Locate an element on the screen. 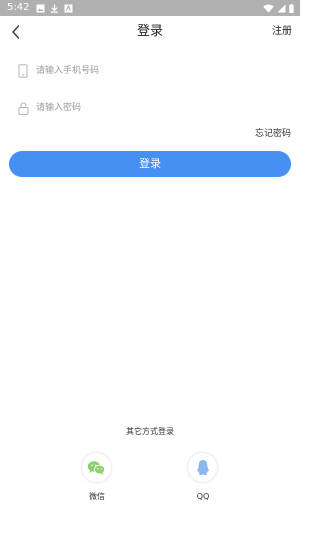 This screenshot has height=533, width=320. other-login-title: 其它方式登录 is located at coordinates (150, 431).